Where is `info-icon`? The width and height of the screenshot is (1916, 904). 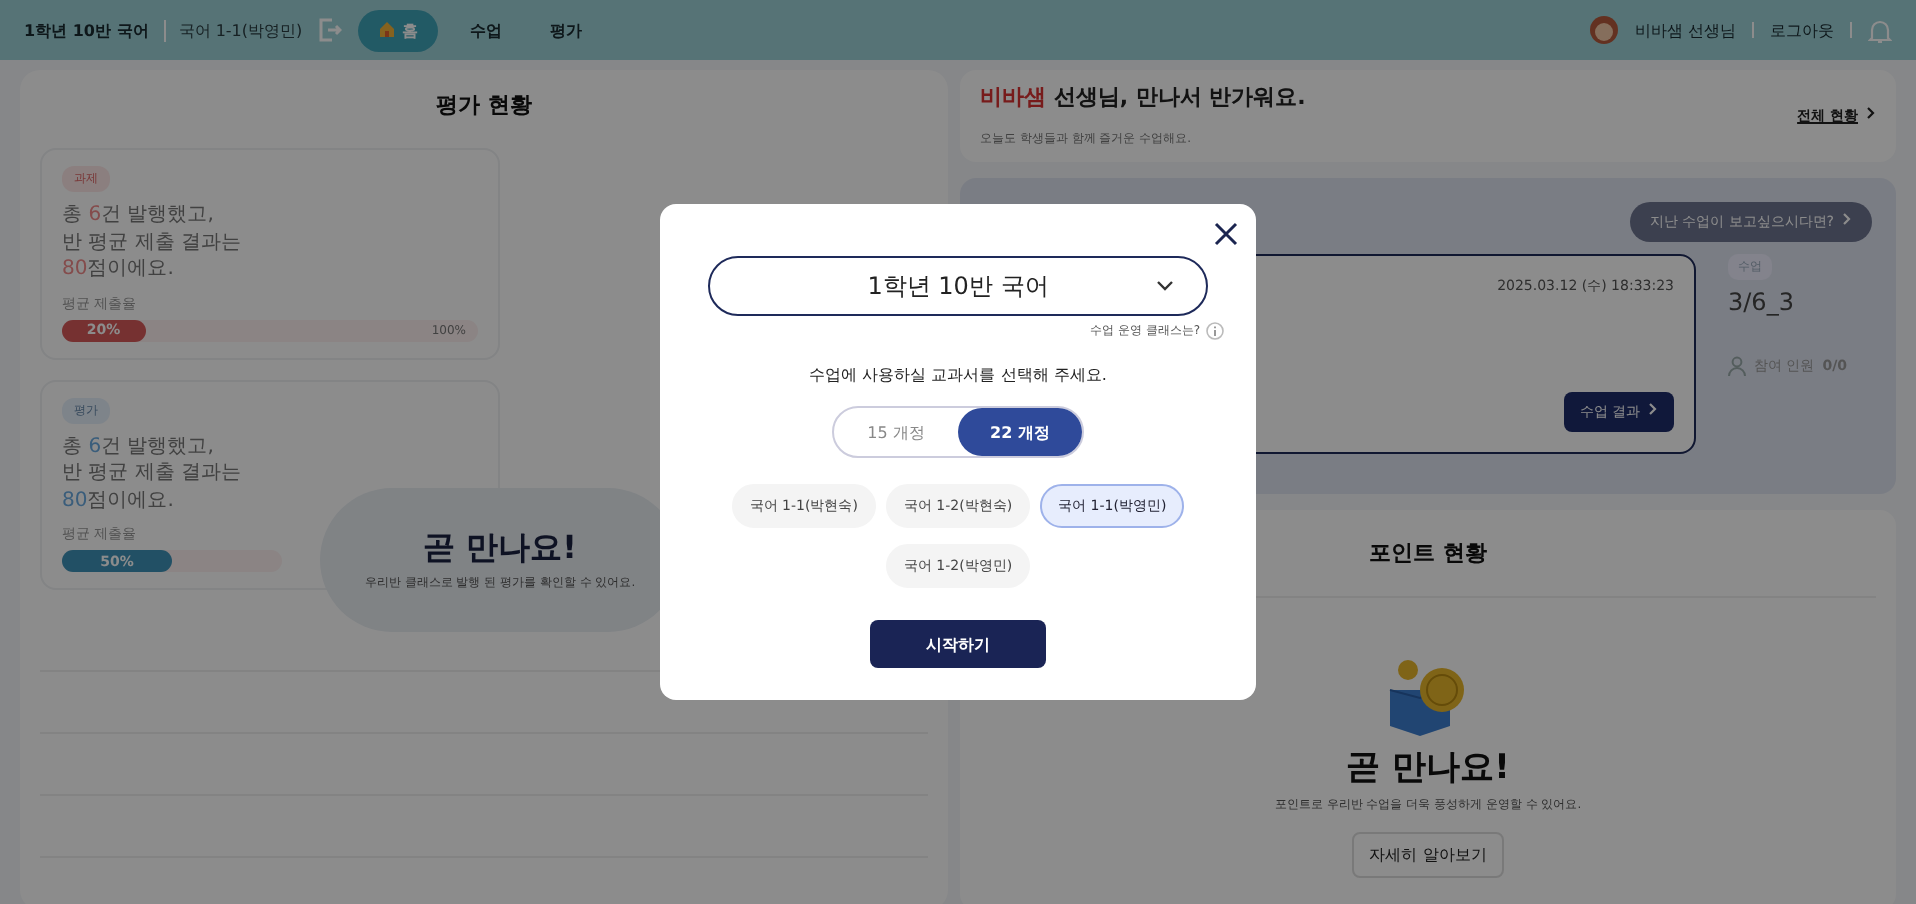 info-icon is located at coordinates (1215, 331).